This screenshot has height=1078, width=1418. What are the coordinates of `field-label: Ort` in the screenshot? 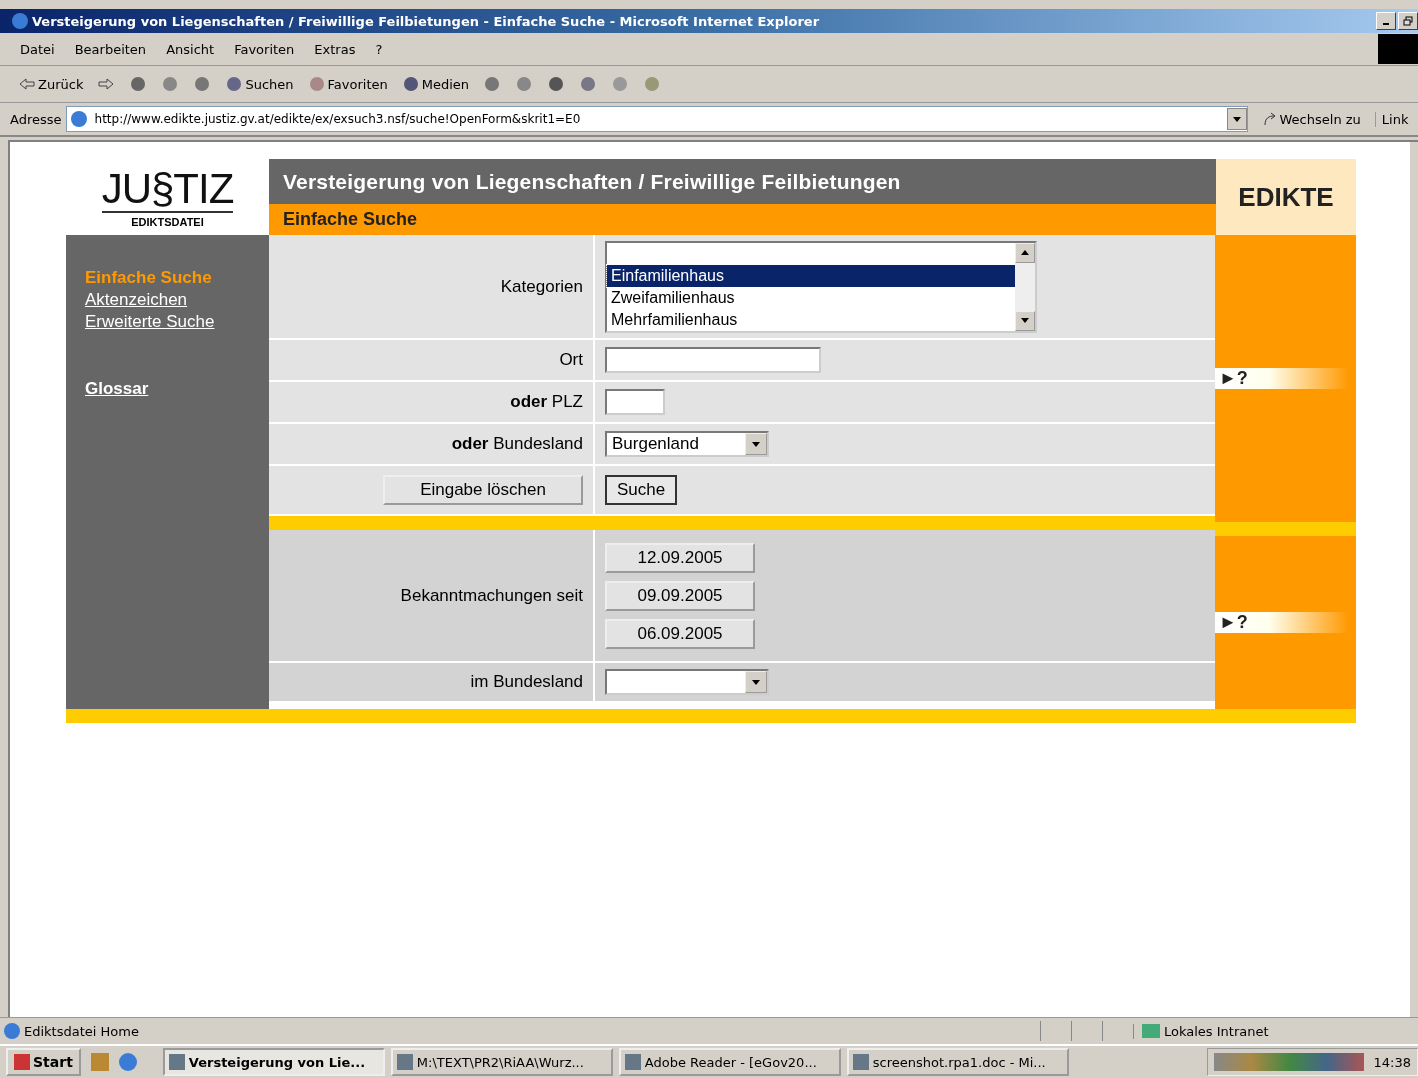 It's located at (571, 360).